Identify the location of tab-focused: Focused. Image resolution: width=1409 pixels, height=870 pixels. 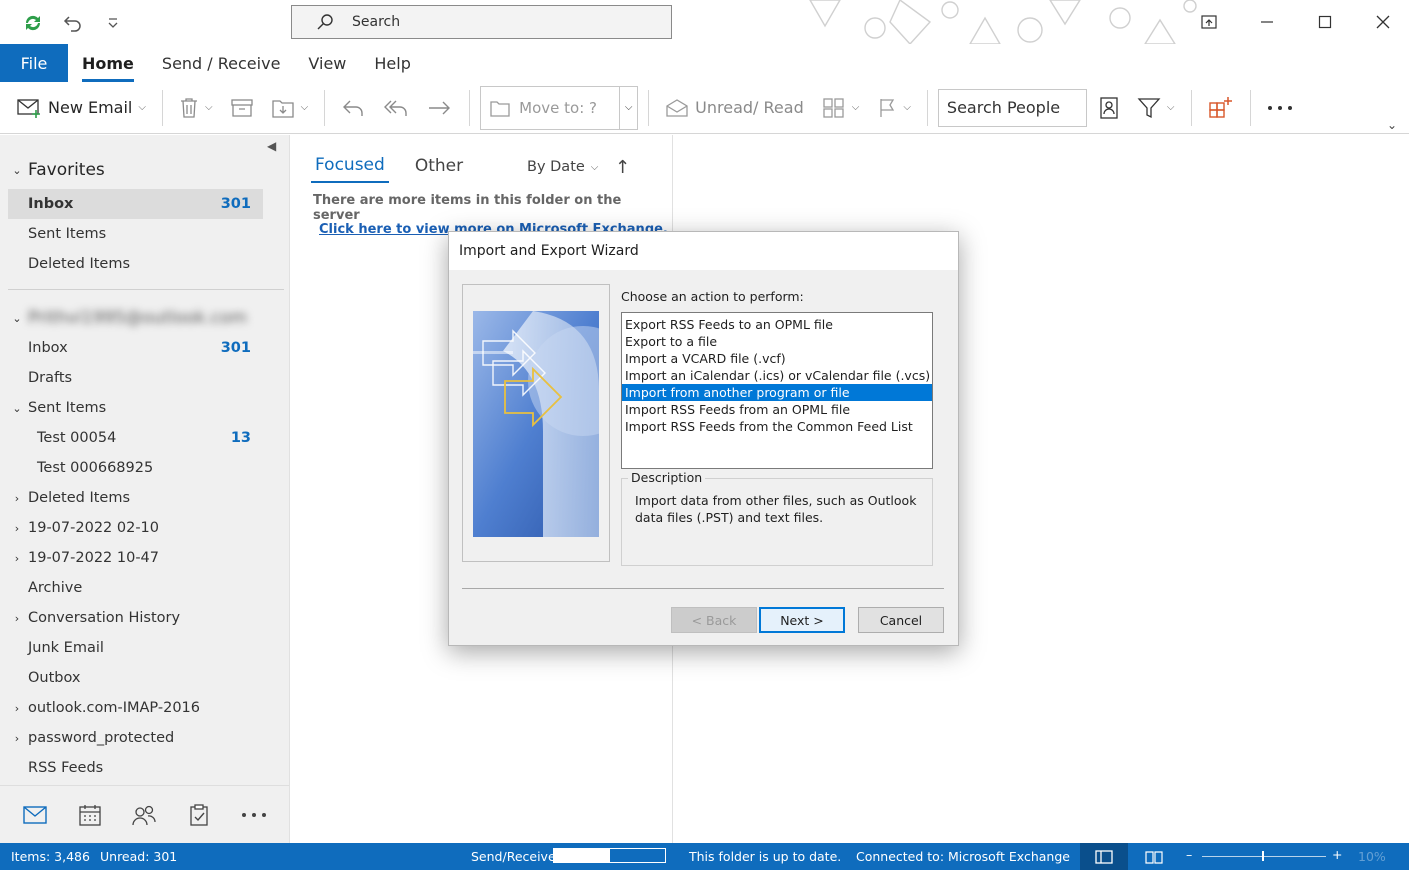
(350, 169).